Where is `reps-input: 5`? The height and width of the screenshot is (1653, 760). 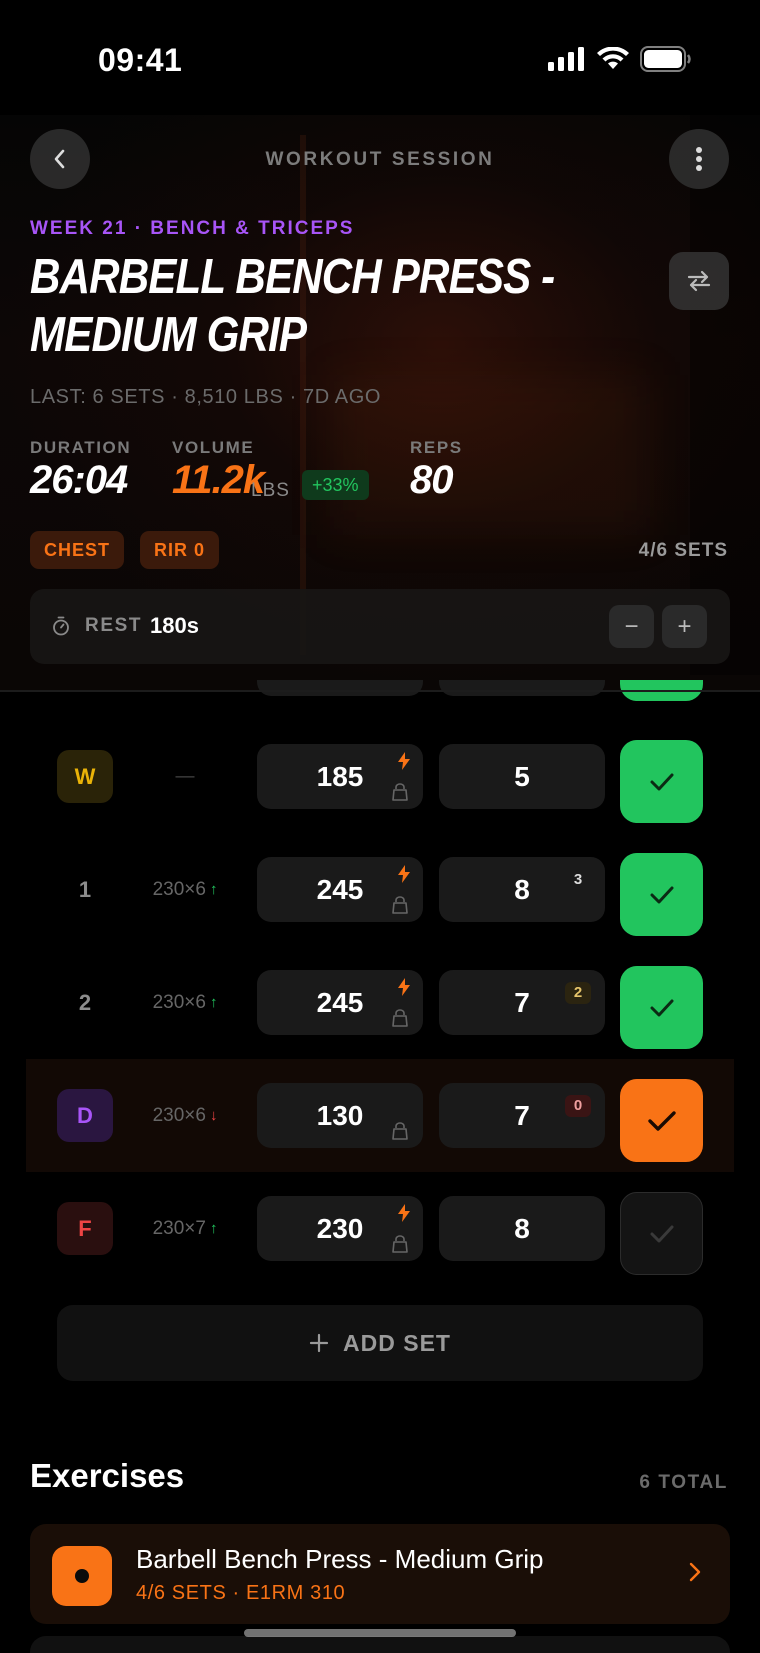
reps-input: 5 is located at coordinates (522, 776).